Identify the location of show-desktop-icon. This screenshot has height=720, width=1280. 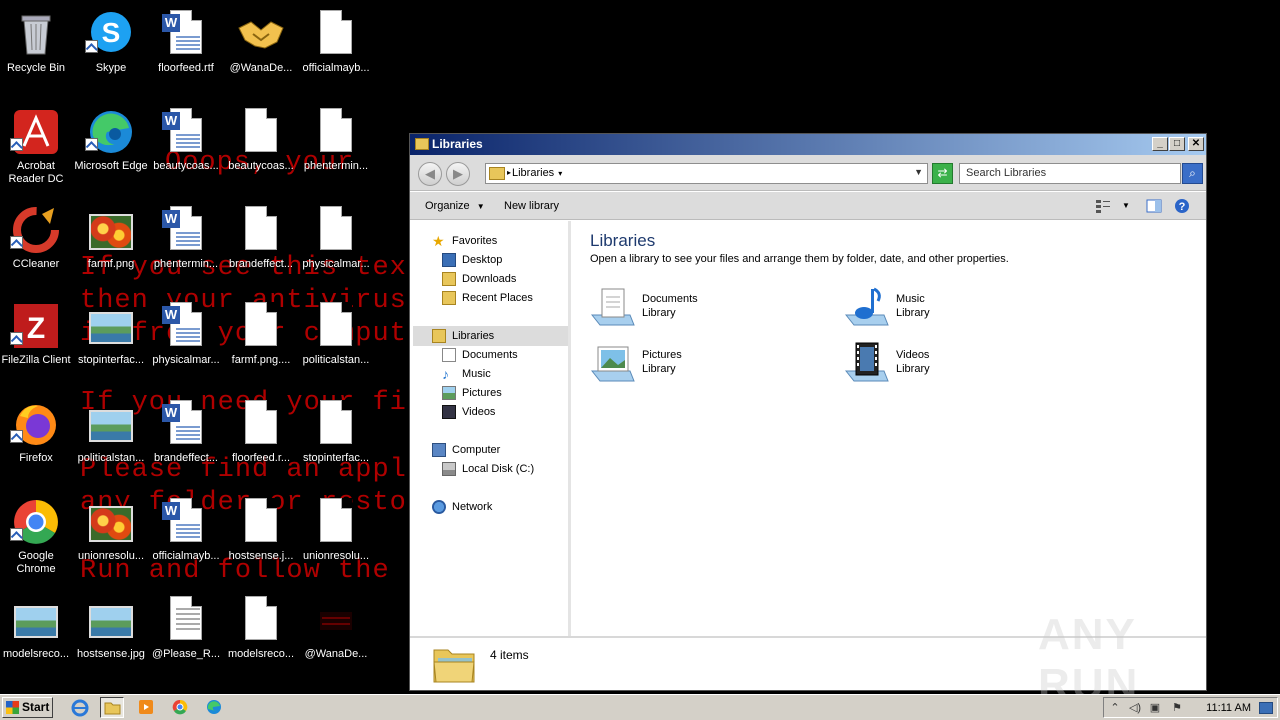
(1266, 708).